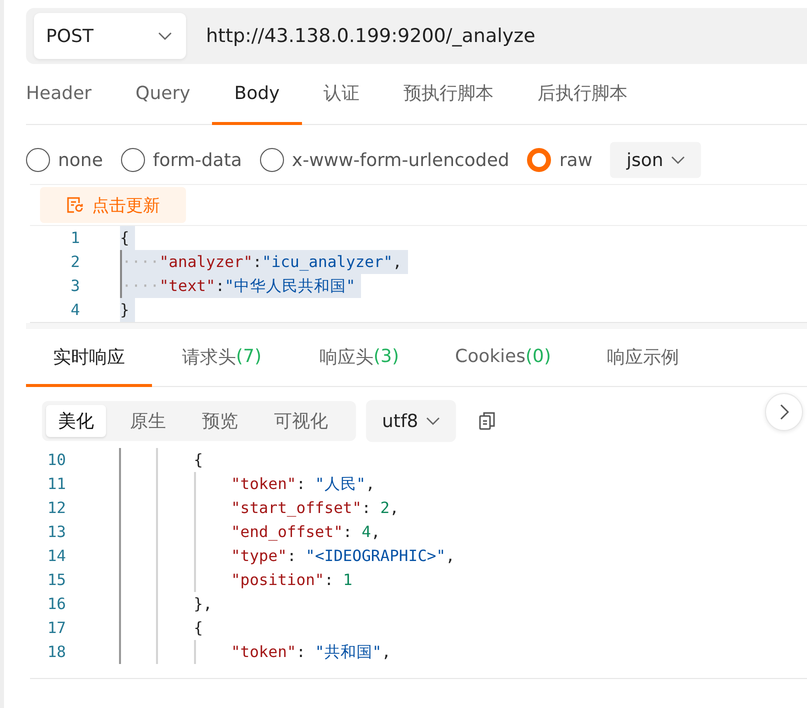 The height and width of the screenshot is (708, 807). Describe the element at coordinates (371, 36) in the screenshot. I see `url-field: http://43.138.0.199:9200/_analyze` at that location.